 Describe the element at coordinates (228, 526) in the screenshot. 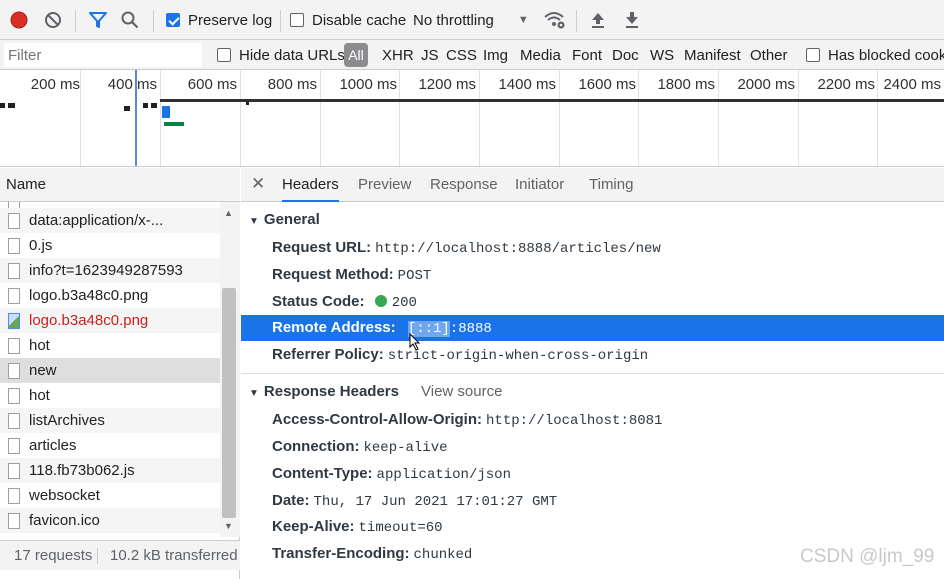

I see `scroll-down-icon: ▼` at that location.